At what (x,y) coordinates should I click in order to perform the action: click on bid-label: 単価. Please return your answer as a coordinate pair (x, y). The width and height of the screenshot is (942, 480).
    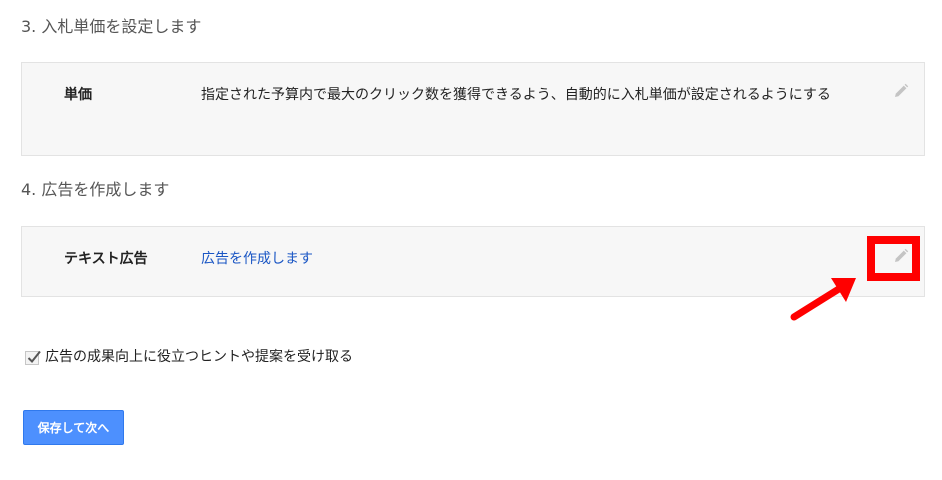
    Looking at the image, I should click on (78, 95).